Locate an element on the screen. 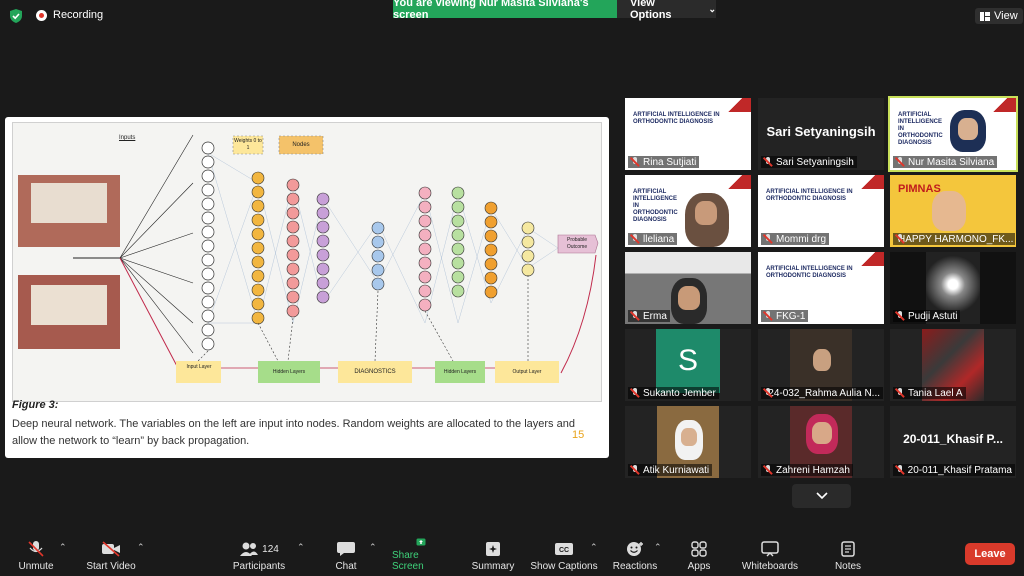 The width and height of the screenshot is (1024, 576). chat-options-caret: ⌃ is located at coordinates (373, 547).